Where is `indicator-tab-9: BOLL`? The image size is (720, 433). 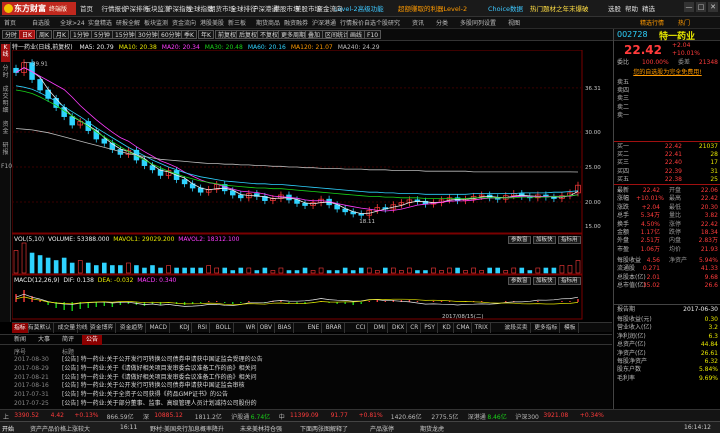 indicator-tab-9: BOLL is located at coordinates (224, 328).